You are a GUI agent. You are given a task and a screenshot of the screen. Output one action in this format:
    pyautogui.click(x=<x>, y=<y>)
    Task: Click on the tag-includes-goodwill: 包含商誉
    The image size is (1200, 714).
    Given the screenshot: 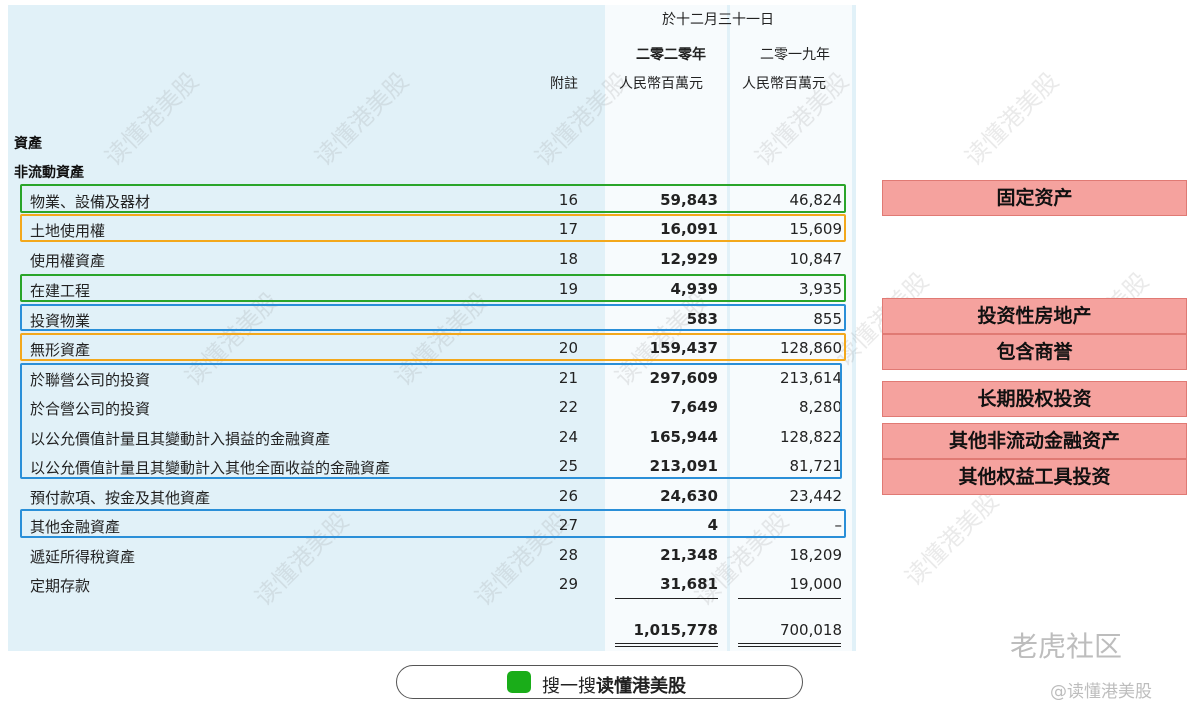 What is the action you would take?
    pyautogui.click(x=1034, y=352)
    